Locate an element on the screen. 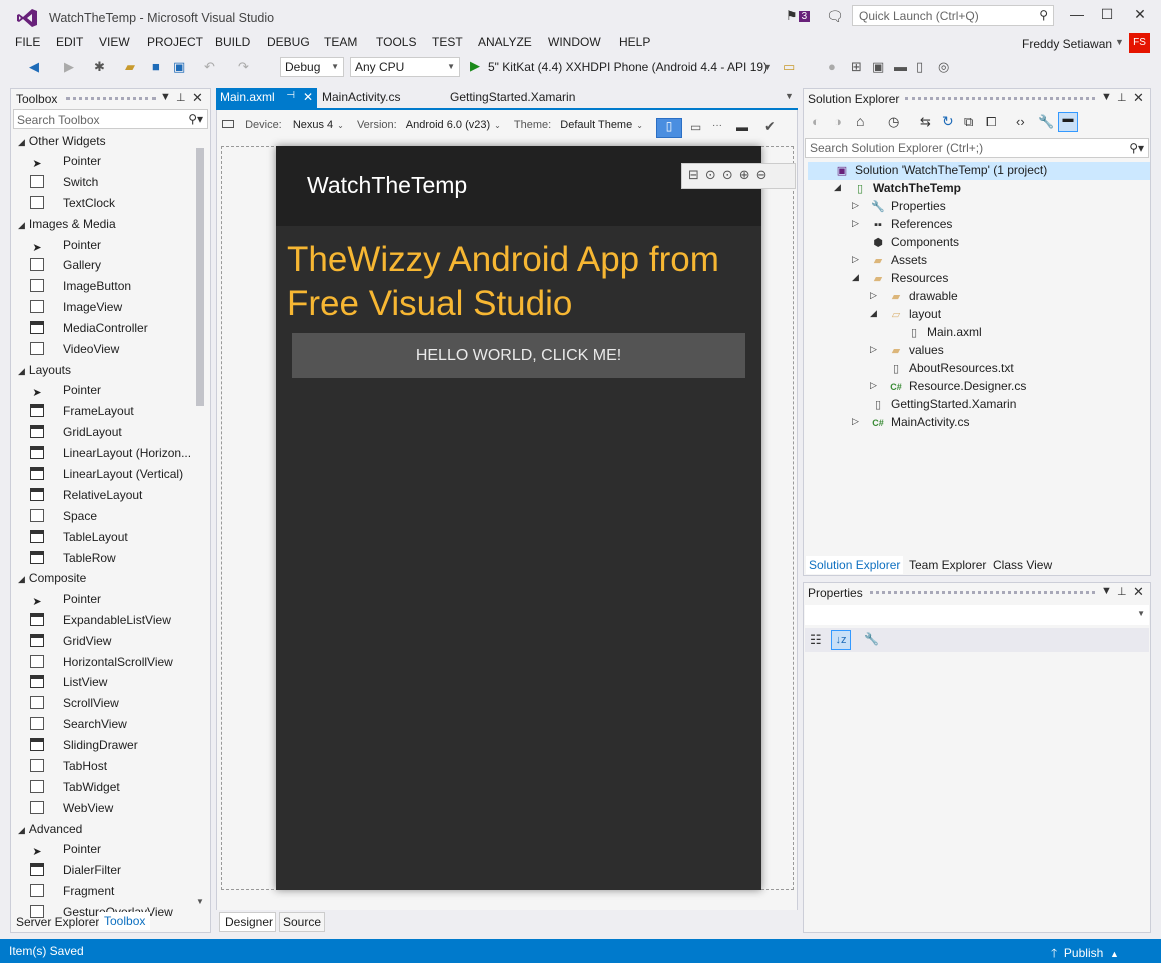  pin-icon: ⊣ is located at coordinates (290, 95).